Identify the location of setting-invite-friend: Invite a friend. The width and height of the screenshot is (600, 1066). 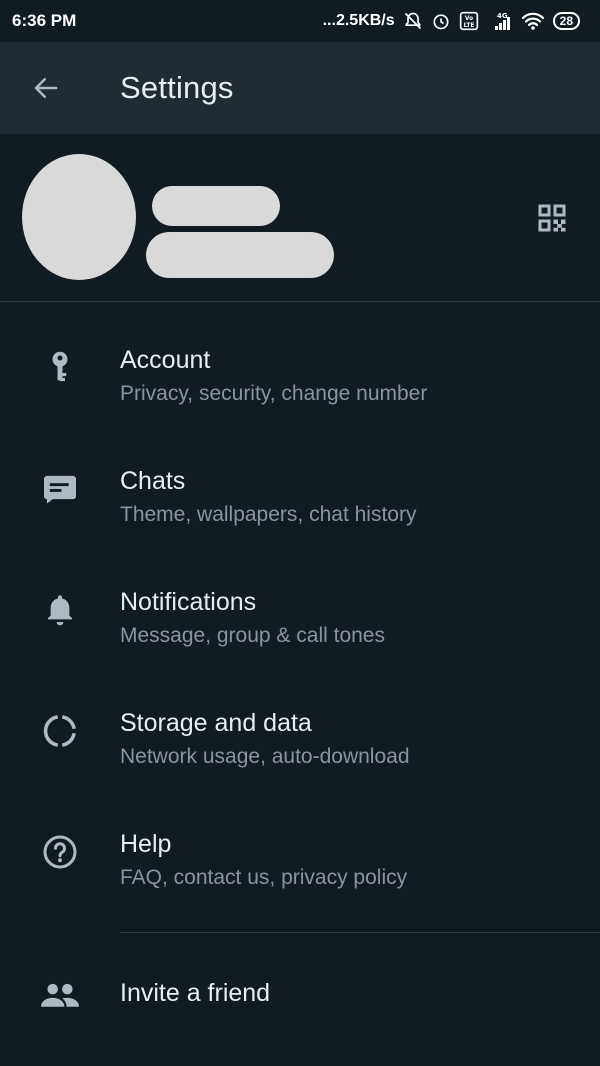
(300, 995).